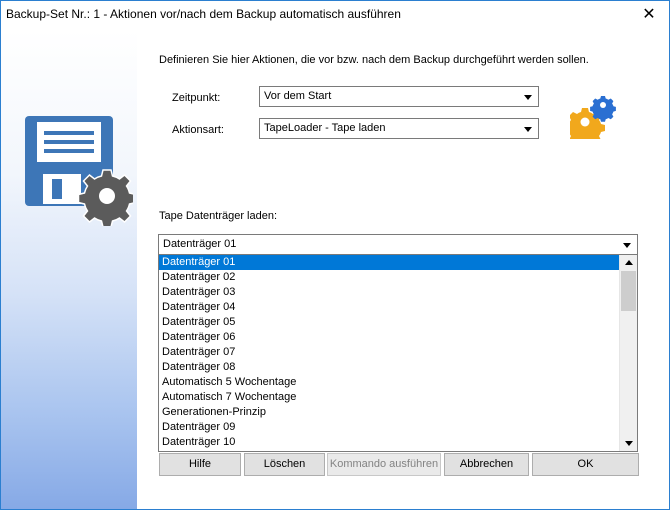  What do you see at coordinates (628, 262) in the screenshot?
I see `scroll-up-icon` at bounding box center [628, 262].